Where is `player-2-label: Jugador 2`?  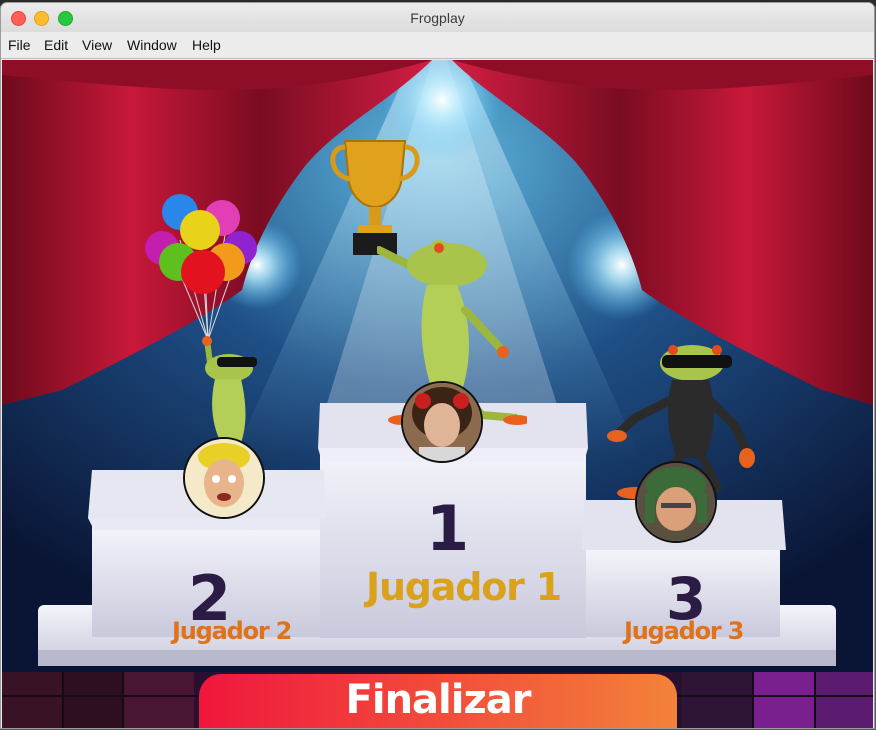 player-2-label: Jugador 2 is located at coordinates (232, 631).